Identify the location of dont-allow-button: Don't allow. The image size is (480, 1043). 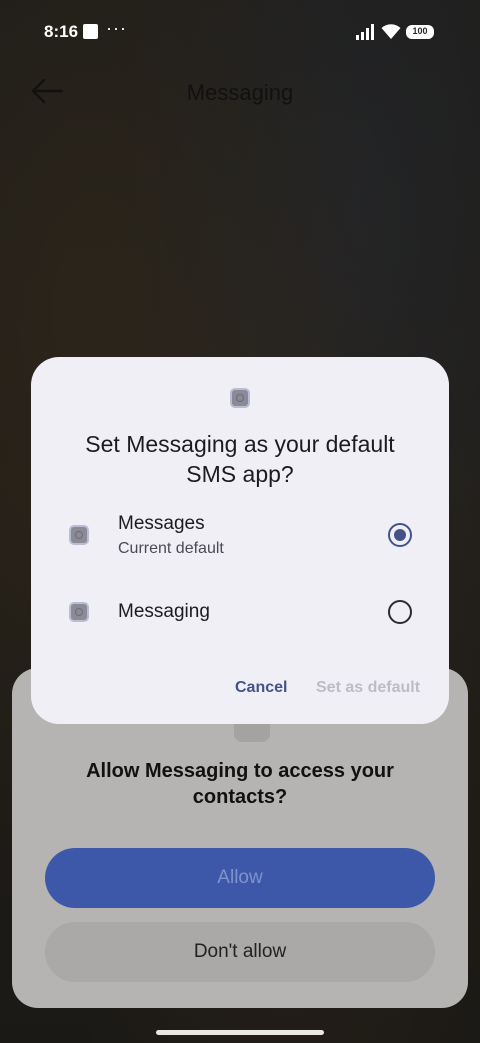
(240, 952).